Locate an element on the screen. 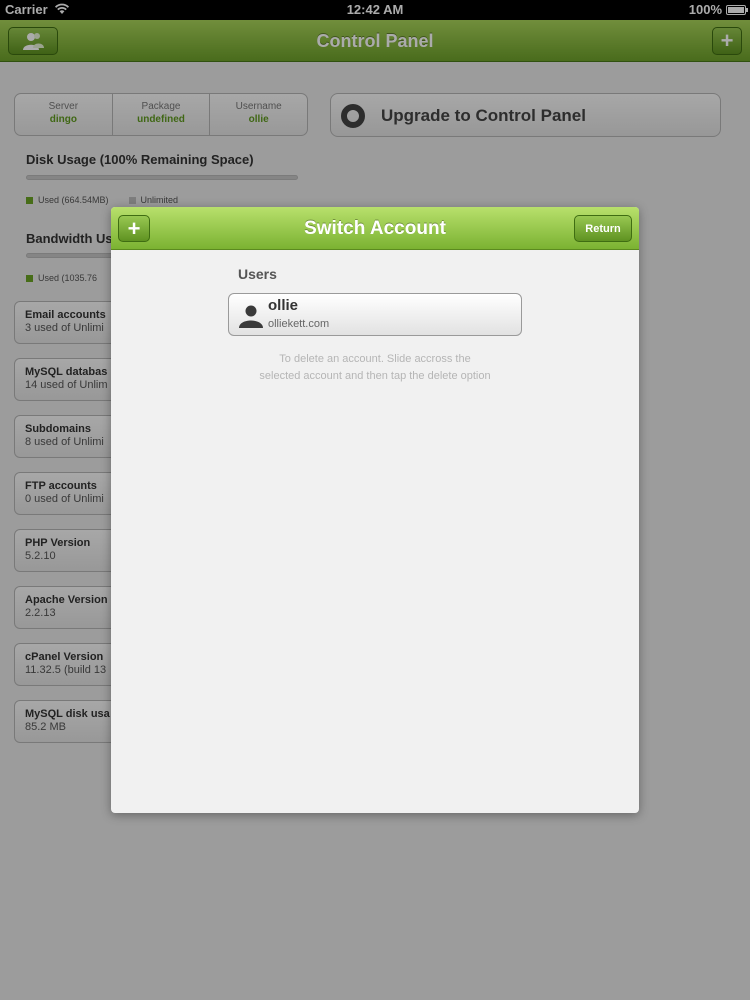 This screenshot has width=750, height=1000. modal-title: Switch Account is located at coordinates (375, 228).